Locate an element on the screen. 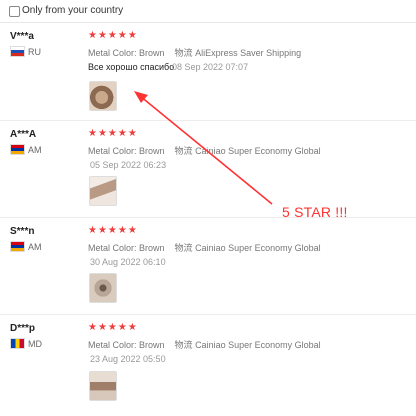  arrow-line is located at coordinates (206, 150).